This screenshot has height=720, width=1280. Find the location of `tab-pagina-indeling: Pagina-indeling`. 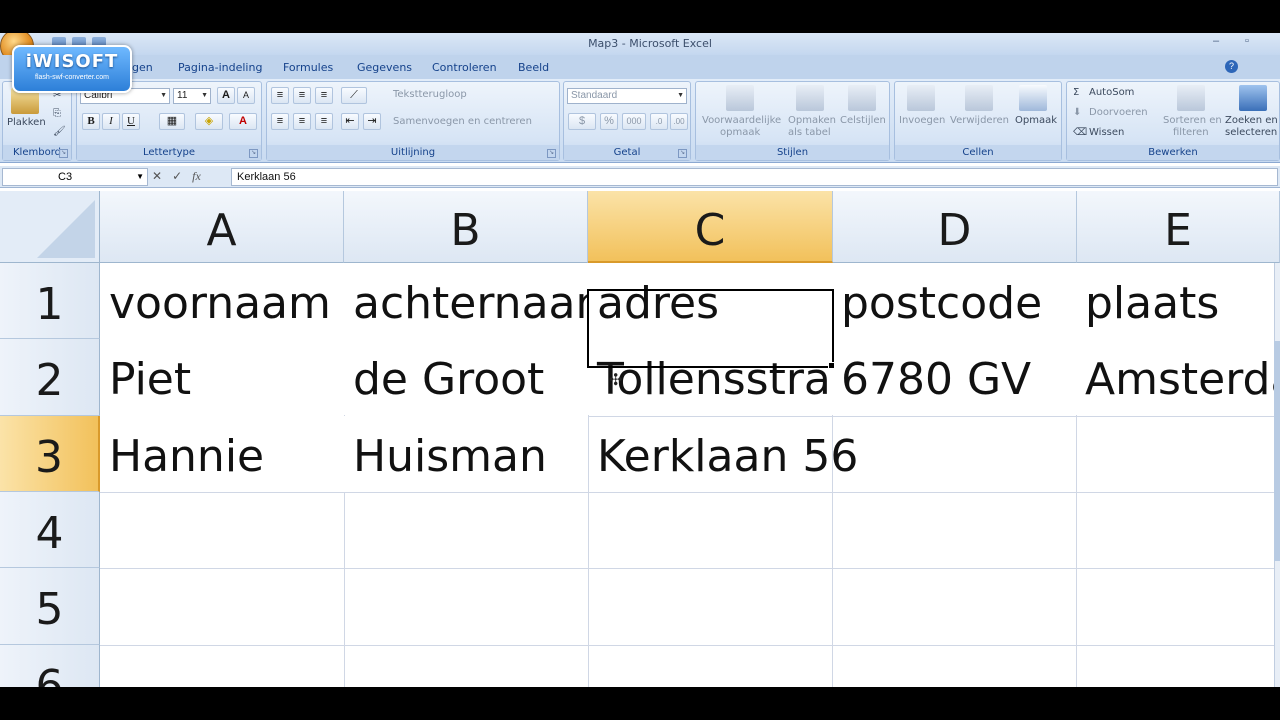

tab-pagina-indeling: Pagina-indeling is located at coordinates (220, 67).